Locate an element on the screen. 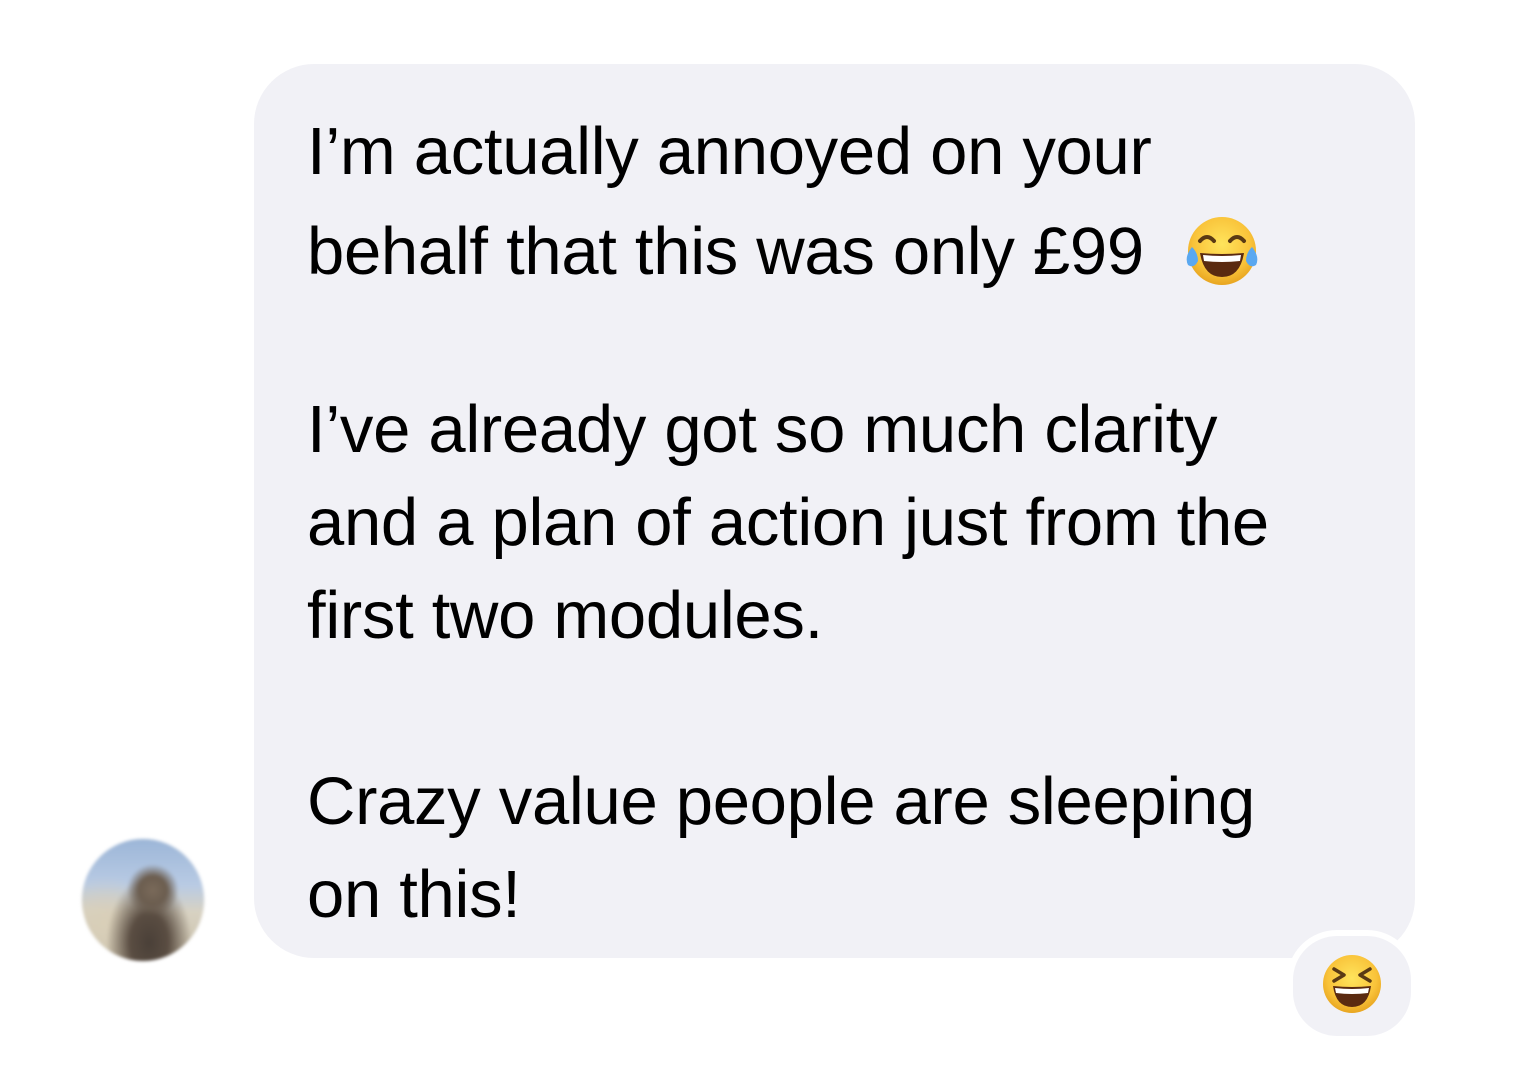  face-with-tears-of-joy-icon is located at coordinates (1222, 256).